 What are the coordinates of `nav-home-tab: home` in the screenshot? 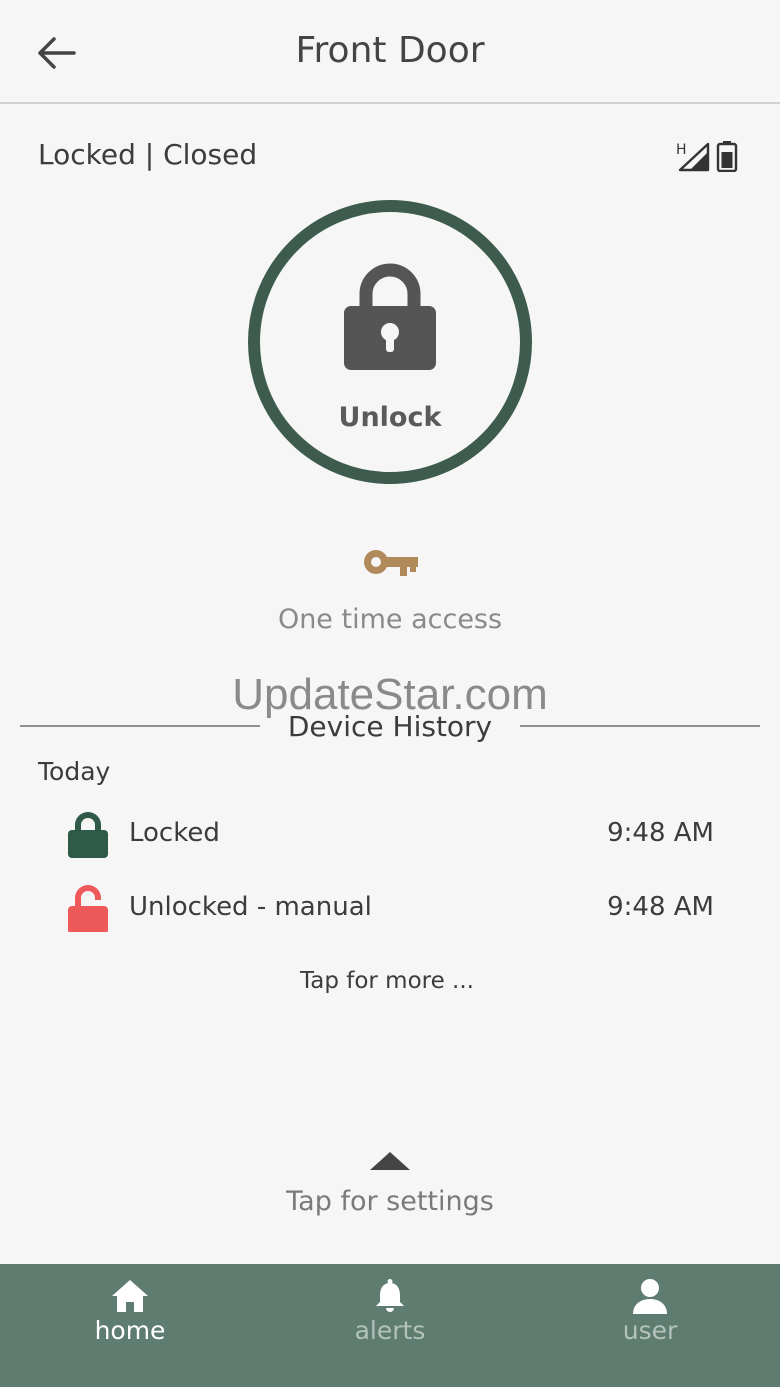 It's located at (130, 1326).